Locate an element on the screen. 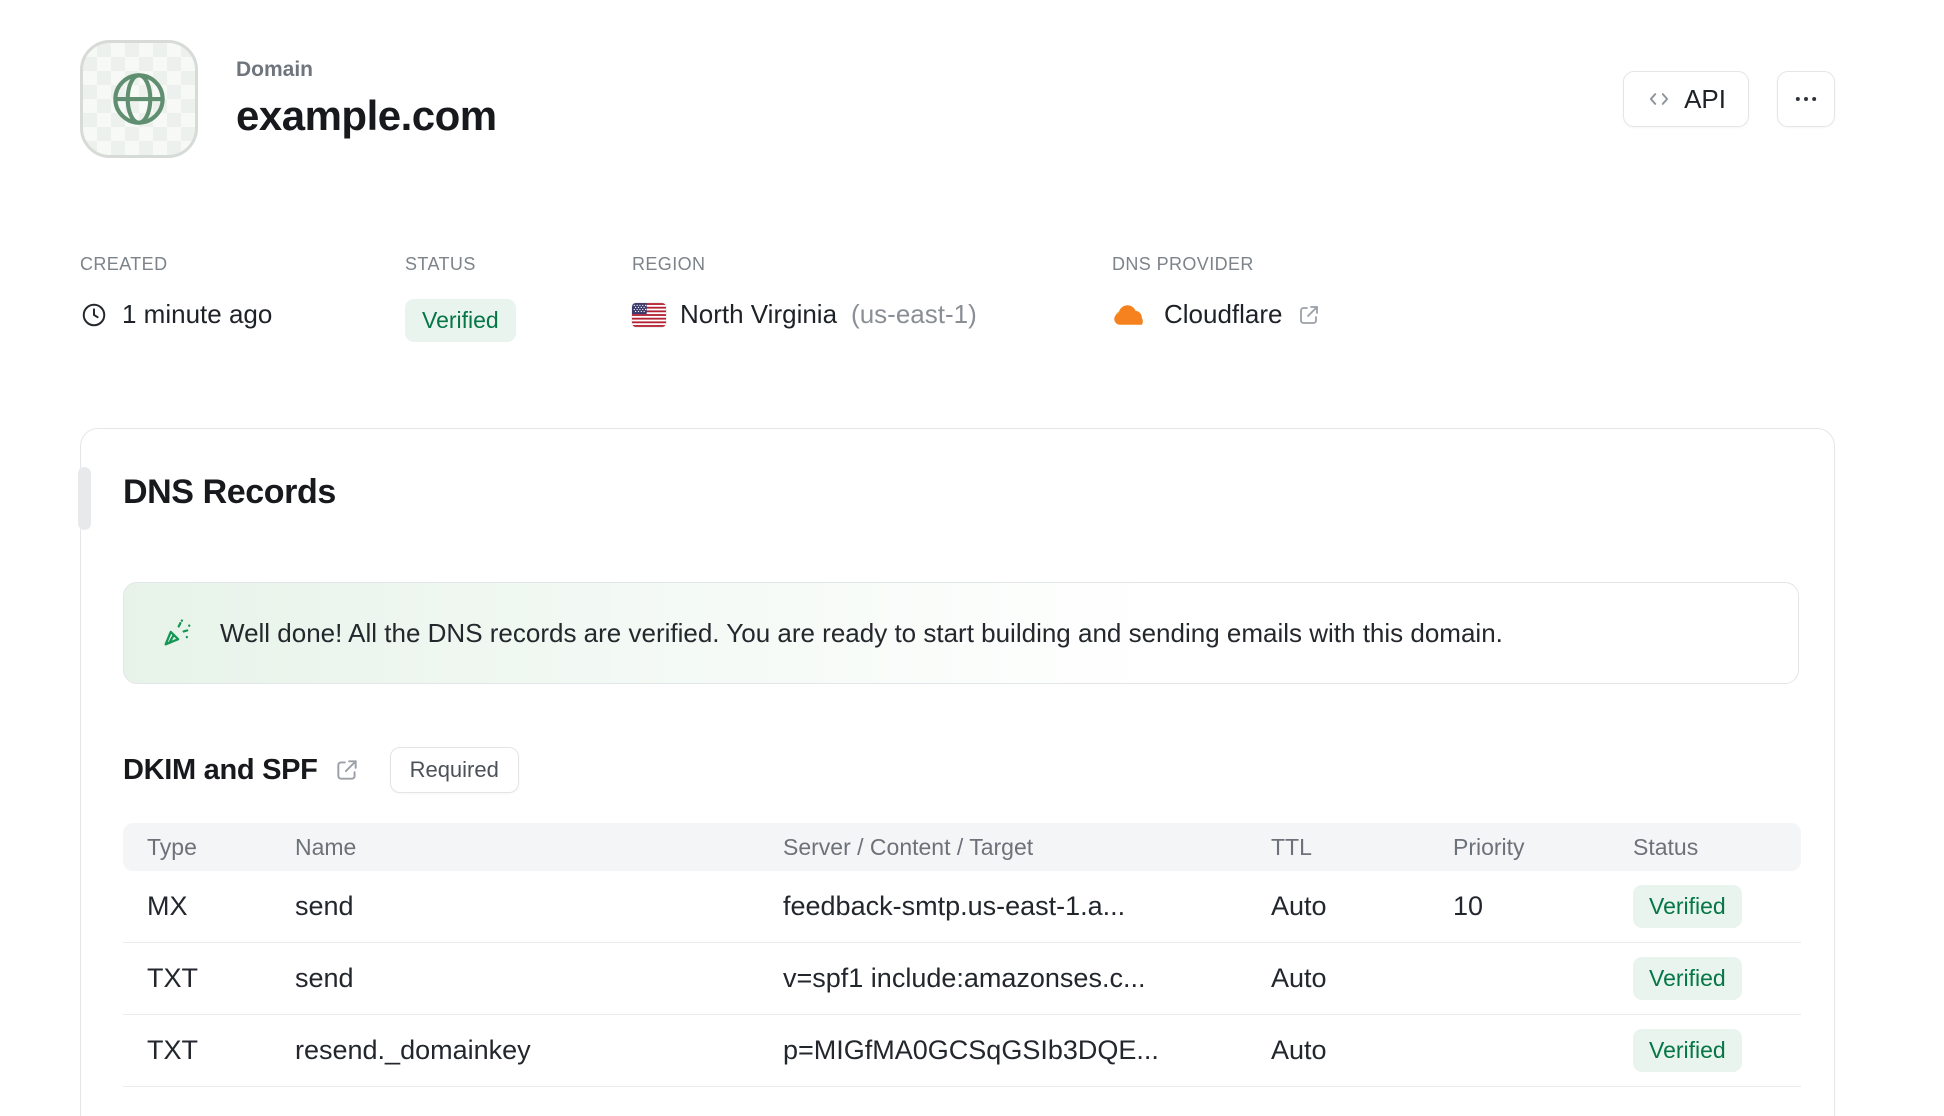 The height and width of the screenshot is (1116, 1944). api-button: API is located at coordinates (1686, 99).